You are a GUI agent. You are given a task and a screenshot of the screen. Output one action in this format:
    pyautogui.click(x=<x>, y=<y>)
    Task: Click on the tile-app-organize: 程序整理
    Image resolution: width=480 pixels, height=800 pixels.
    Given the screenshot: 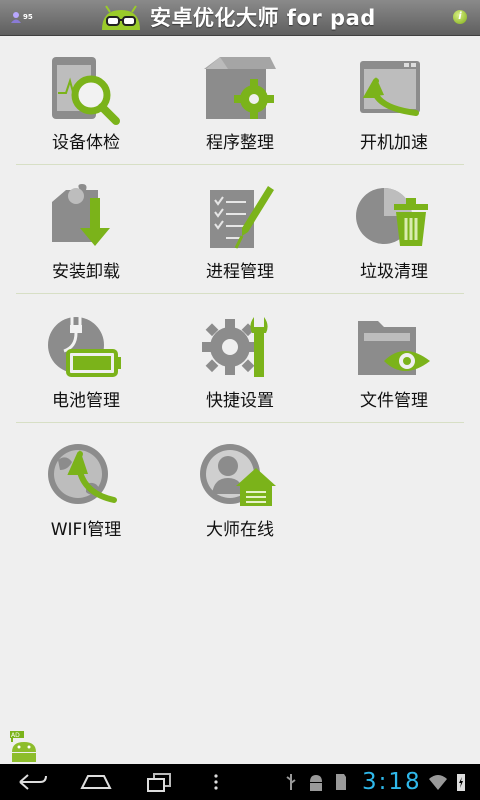 What is the action you would take?
    pyautogui.click(x=240, y=100)
    